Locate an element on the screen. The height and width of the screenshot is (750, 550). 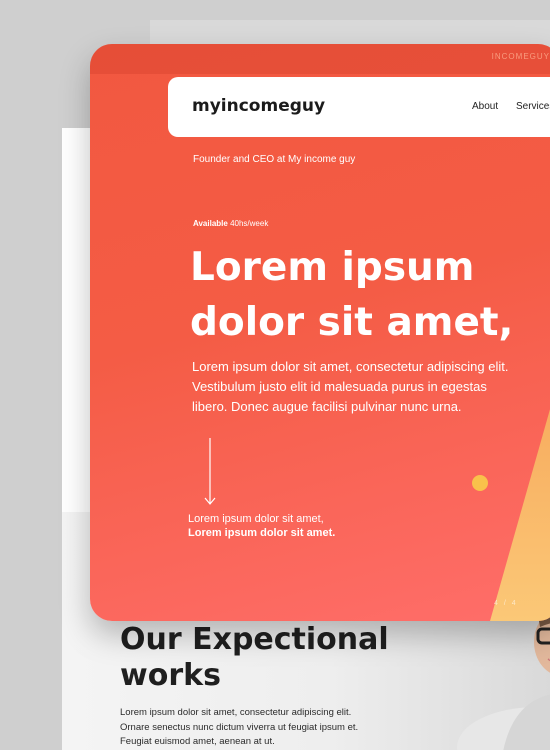
cta-text: Lorem ipsum dolor sit amet, is located at coordinates (256, 519).